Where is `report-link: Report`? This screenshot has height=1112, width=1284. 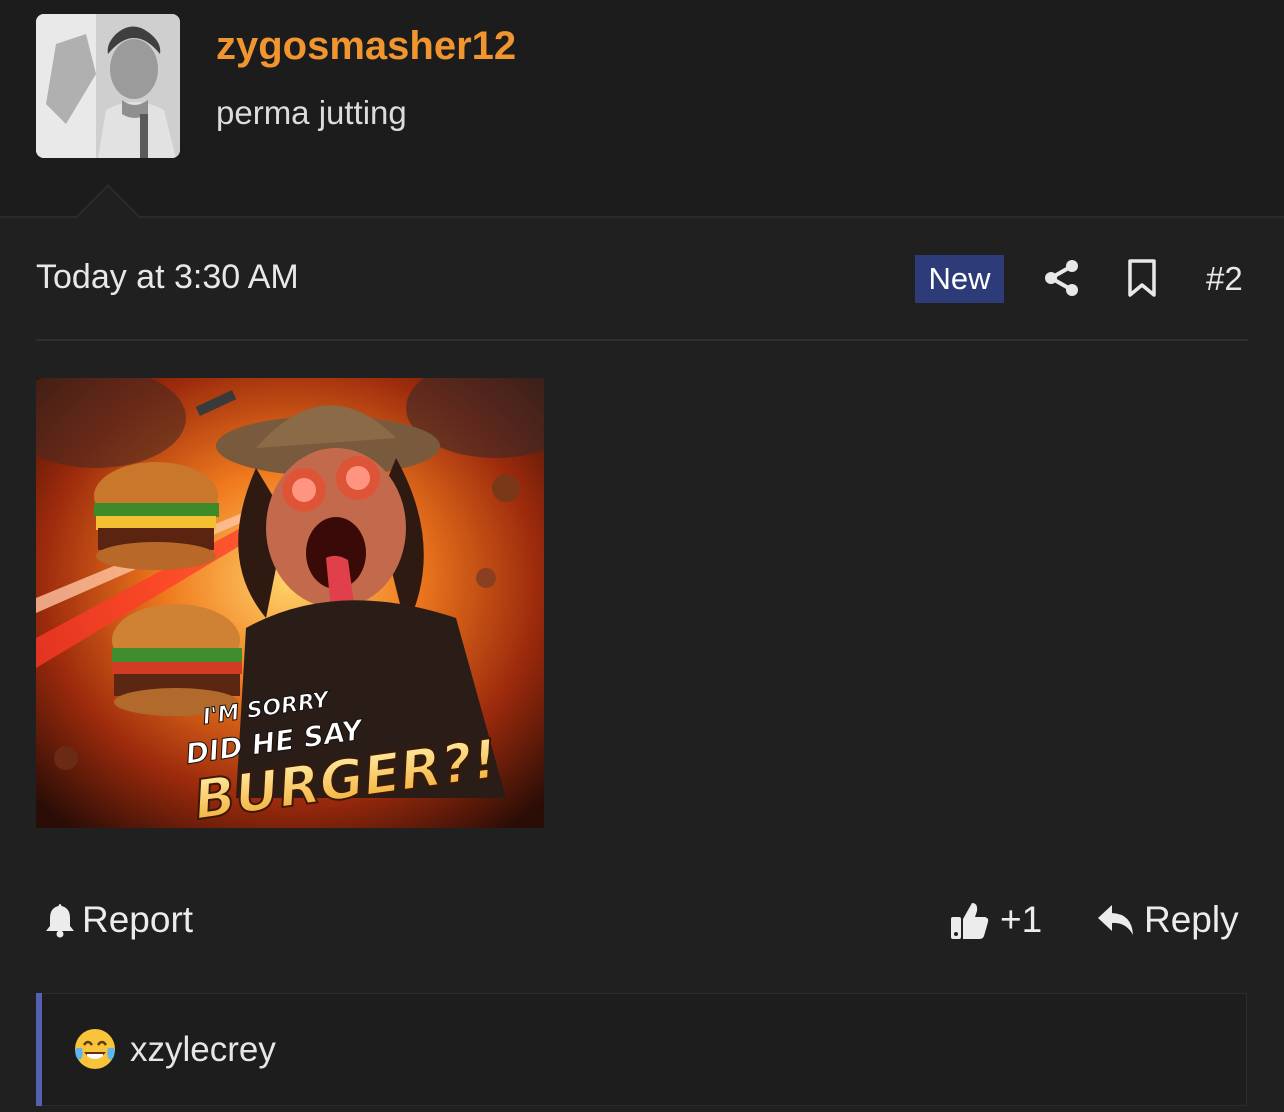 report-link: Report is located at coordinates (118, 920).